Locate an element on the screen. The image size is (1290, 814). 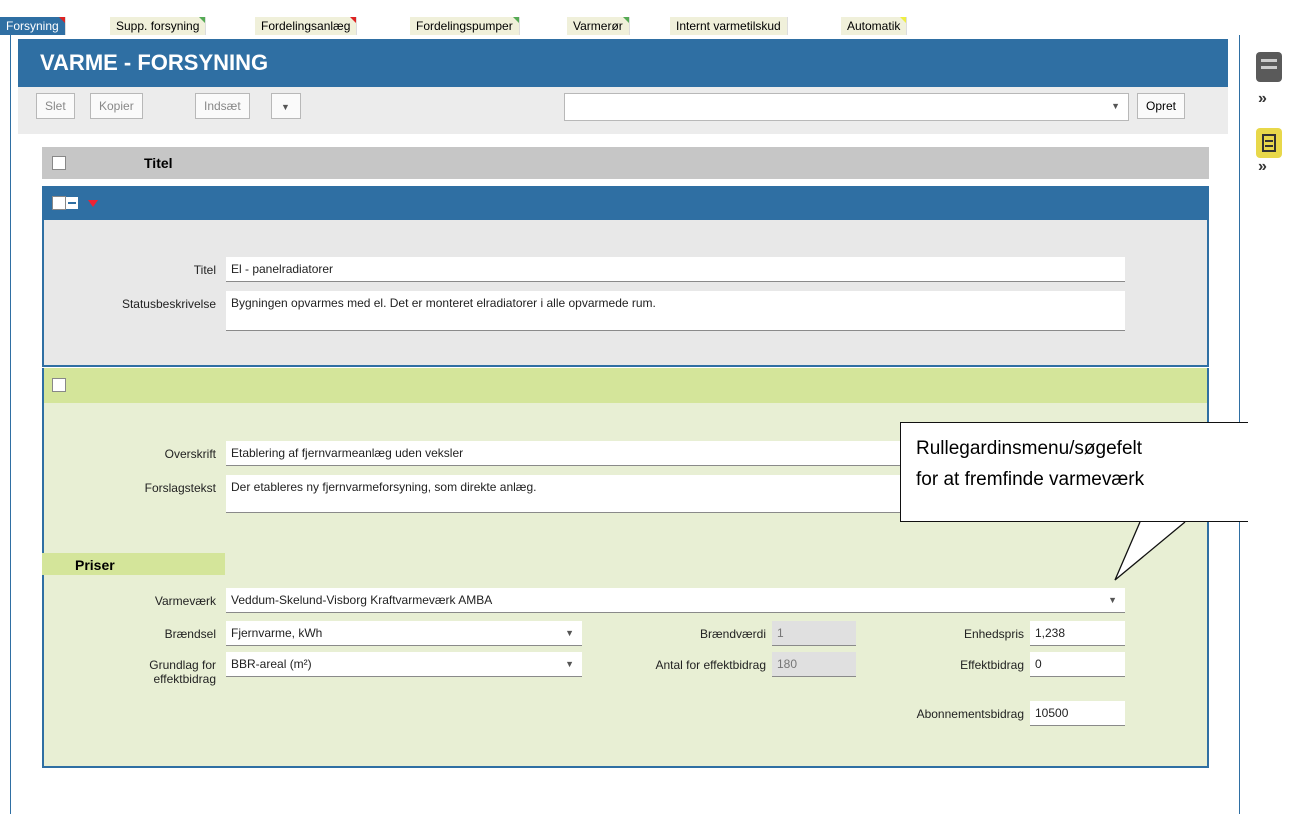
abonnement-label: Abonnementsbidrag is located at coordinates (970, 714).